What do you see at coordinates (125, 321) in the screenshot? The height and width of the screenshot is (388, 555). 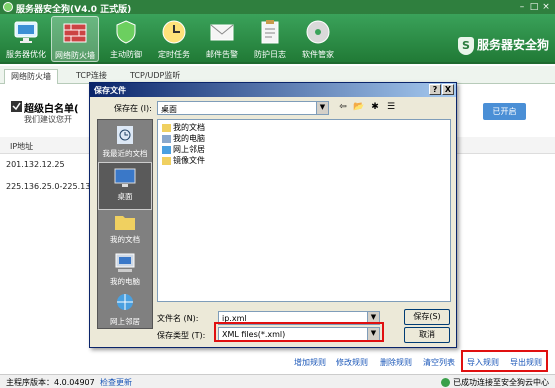 I see `place-label: 网上邻居` at bounding box center [125, 321].